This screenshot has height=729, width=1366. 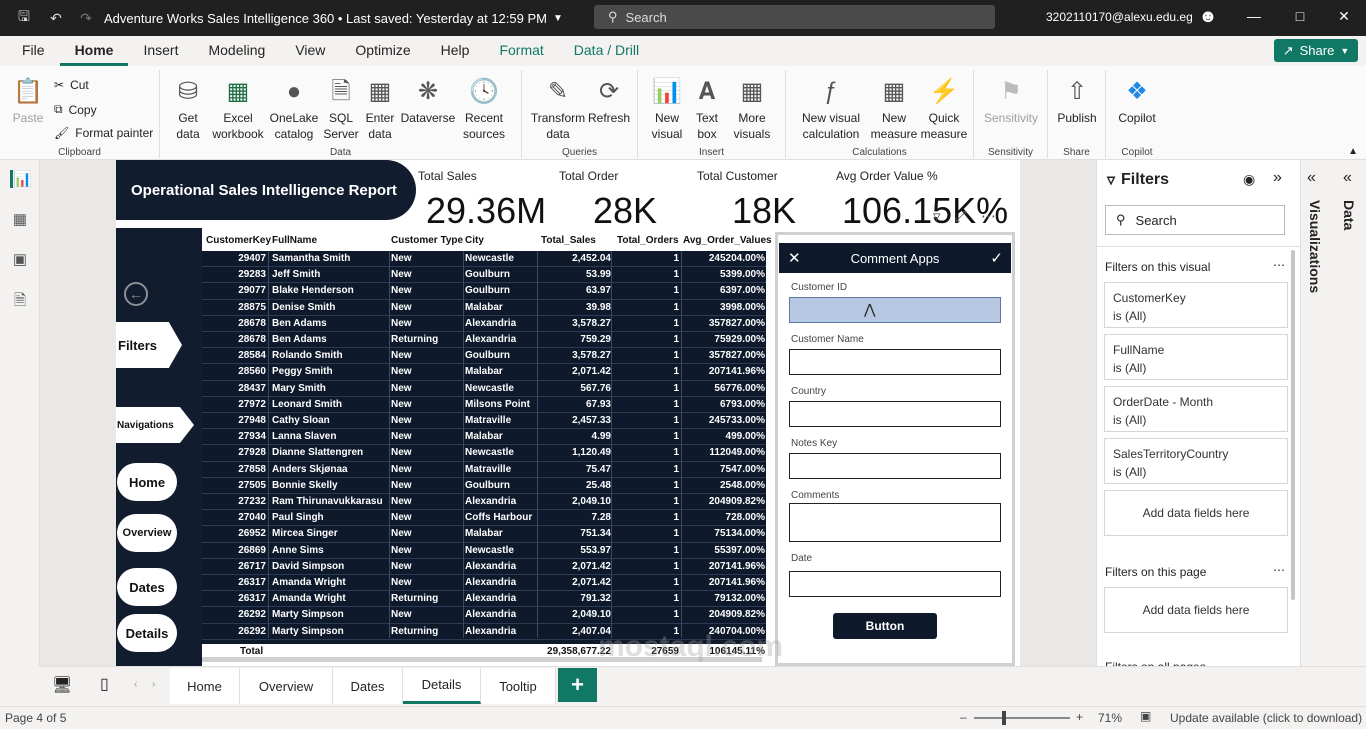 What do you see at coordinates (895, 414) in the screenshot?
I see `country-input` at bounding box center [895, 414].